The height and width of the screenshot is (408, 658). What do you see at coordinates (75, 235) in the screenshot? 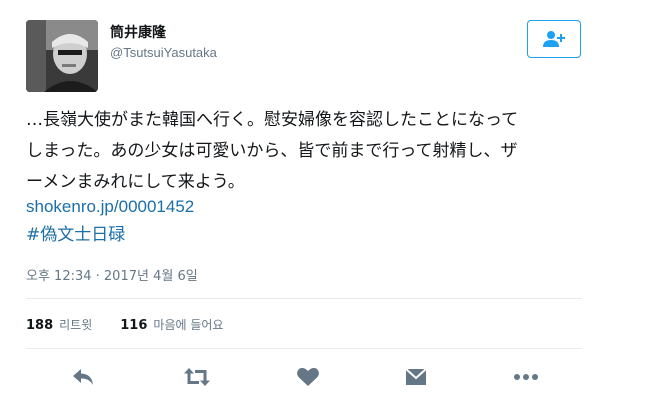
I see `hashtag-link: #偽文士日碌` at bounding box center [75, 235].